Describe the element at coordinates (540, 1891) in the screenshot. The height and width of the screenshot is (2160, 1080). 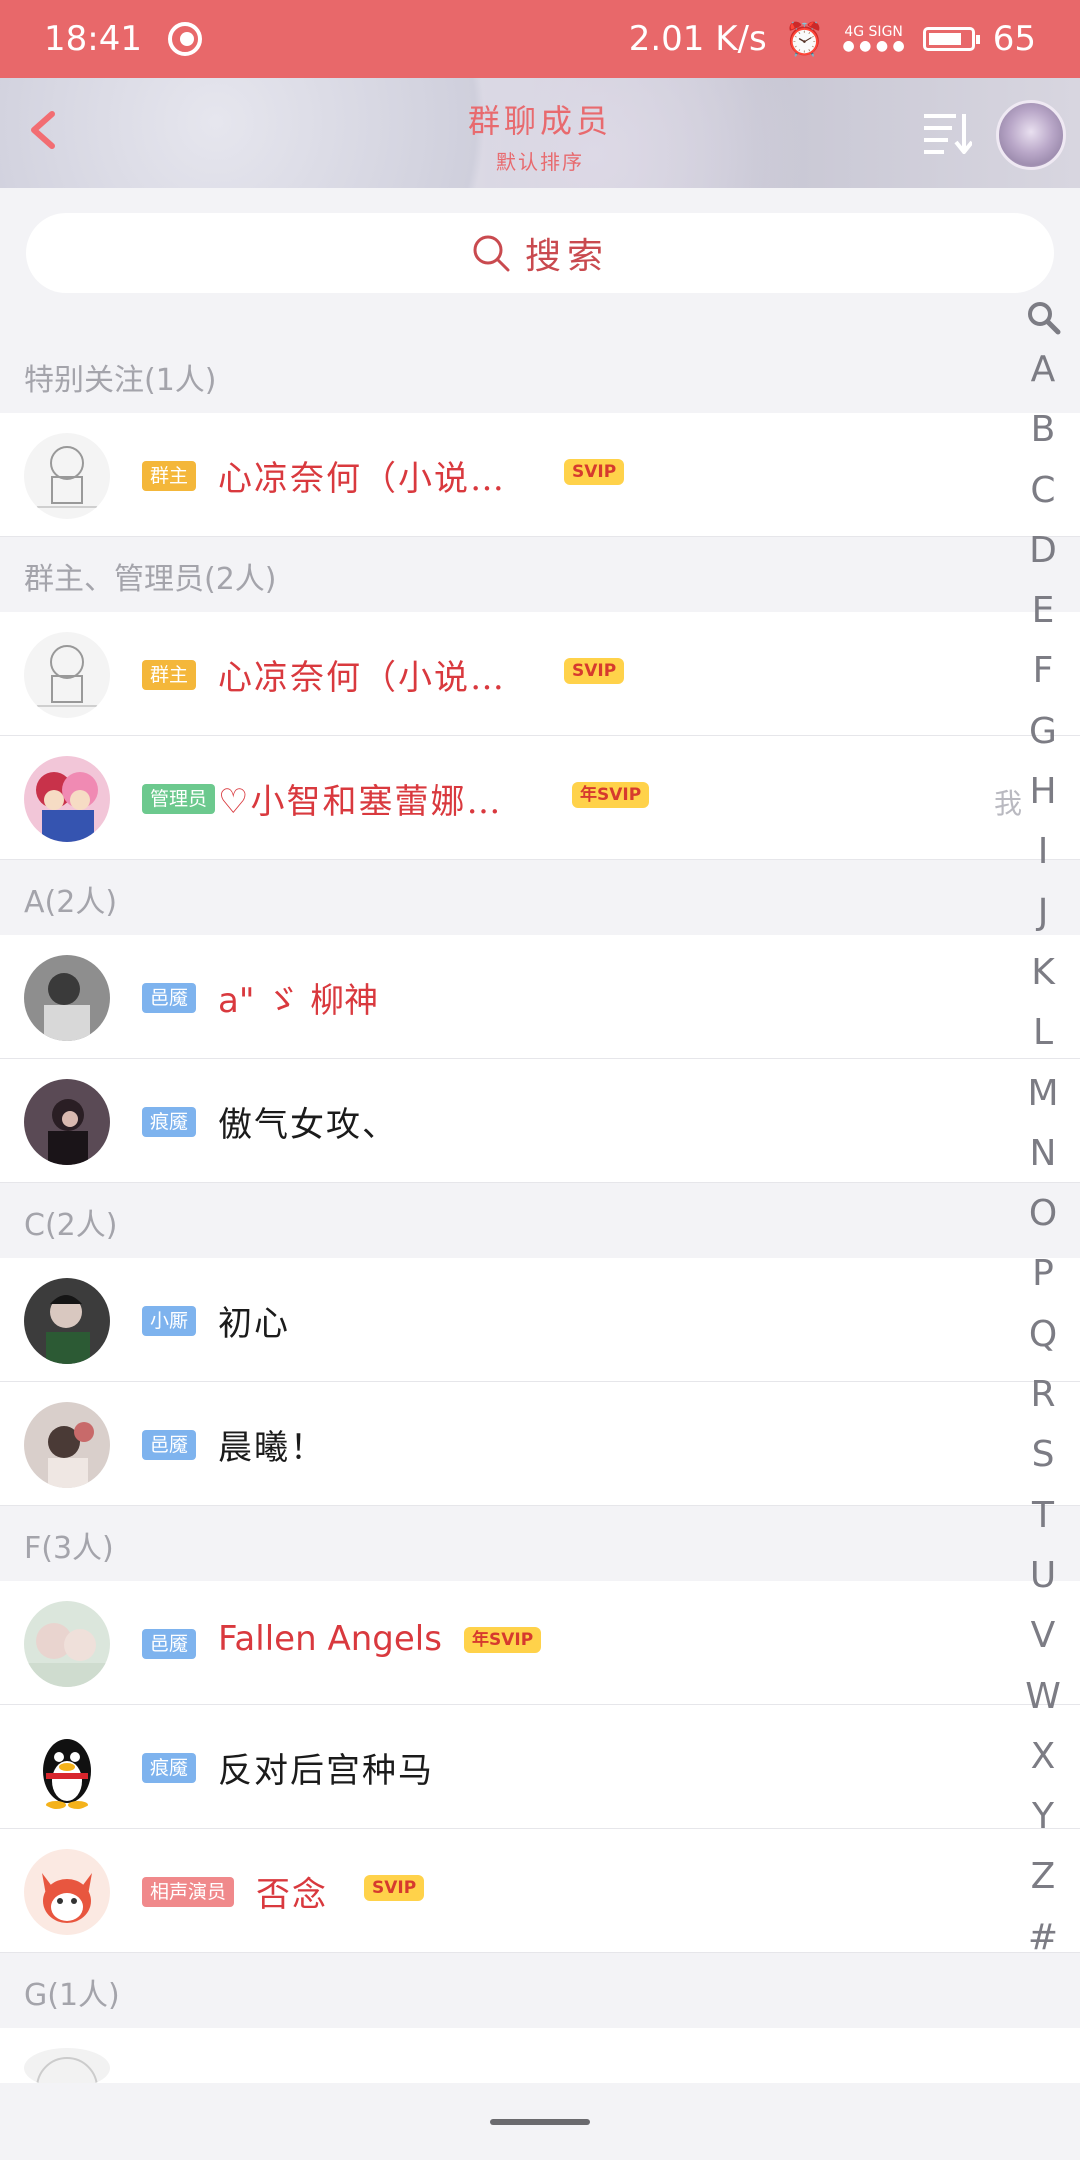
I see `member-row: 相声演员 否念 SVIP` at that location.